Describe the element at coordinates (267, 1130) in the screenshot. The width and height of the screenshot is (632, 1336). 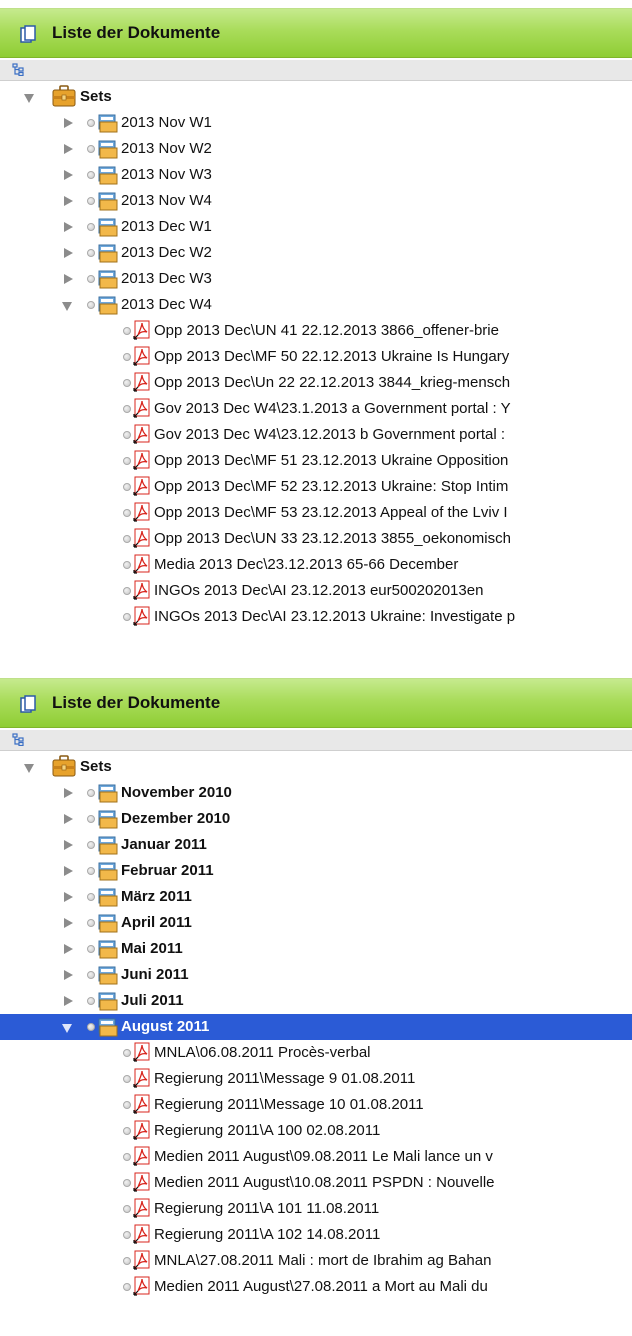
I see `tree-document-label: Regierung 2011\A 100 02.08.2011` at that location.